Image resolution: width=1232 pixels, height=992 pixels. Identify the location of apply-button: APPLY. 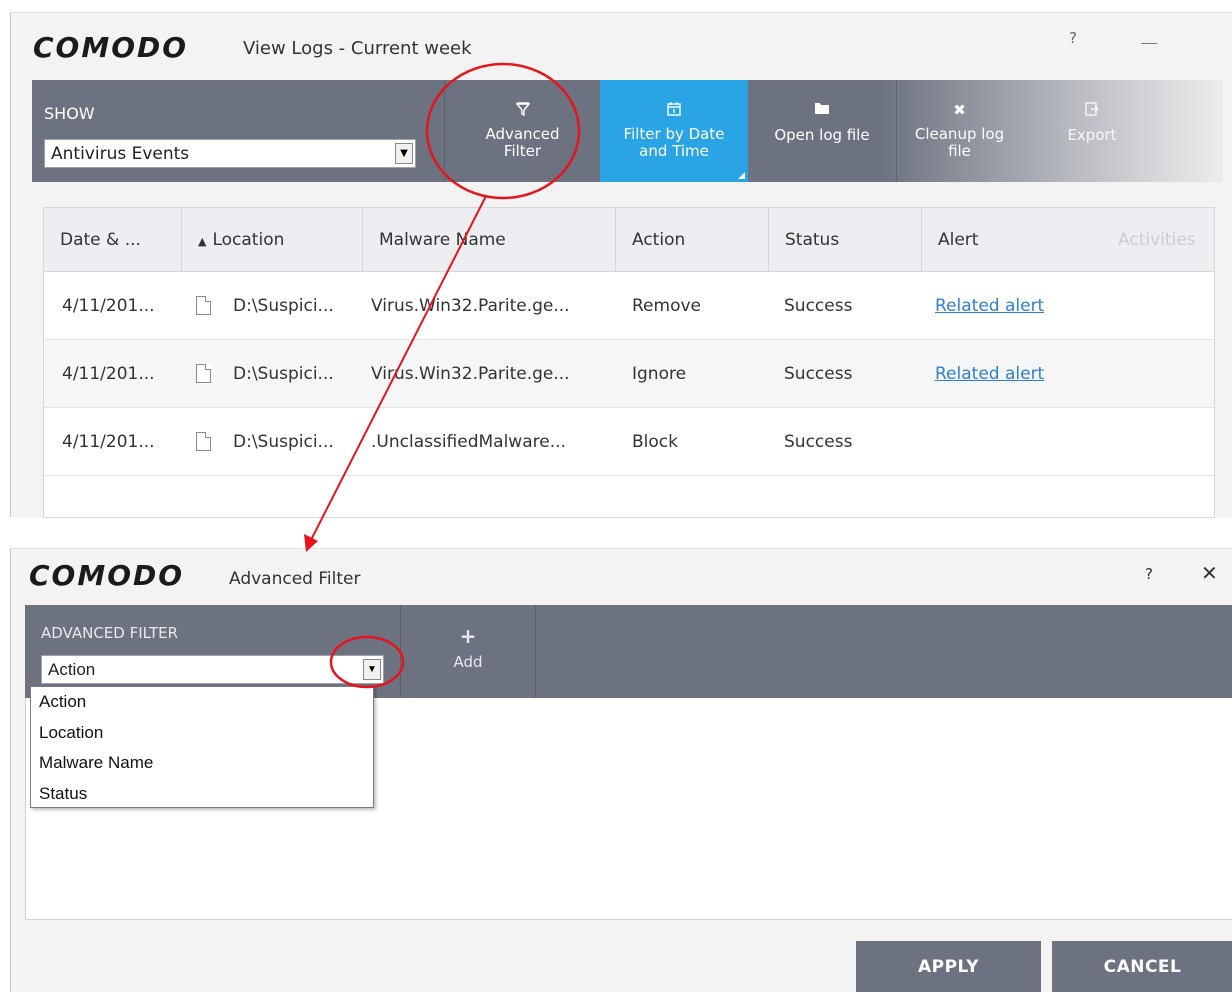
(948, 966).